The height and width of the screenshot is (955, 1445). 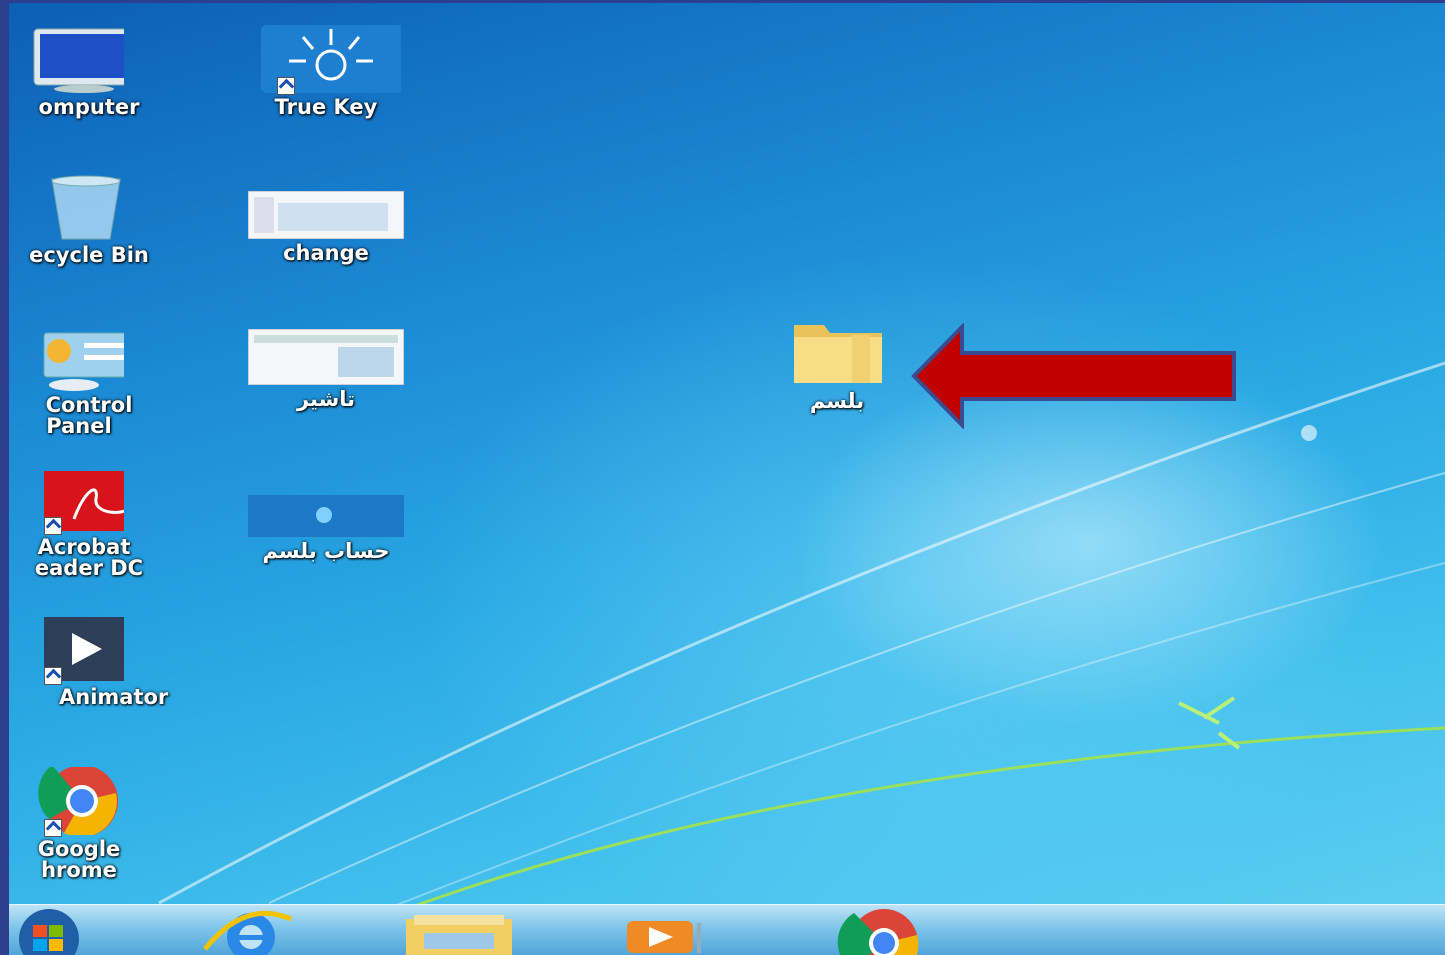 I want to click on desktop-icon-label-line2: Panel, so click(x=79, y=426).